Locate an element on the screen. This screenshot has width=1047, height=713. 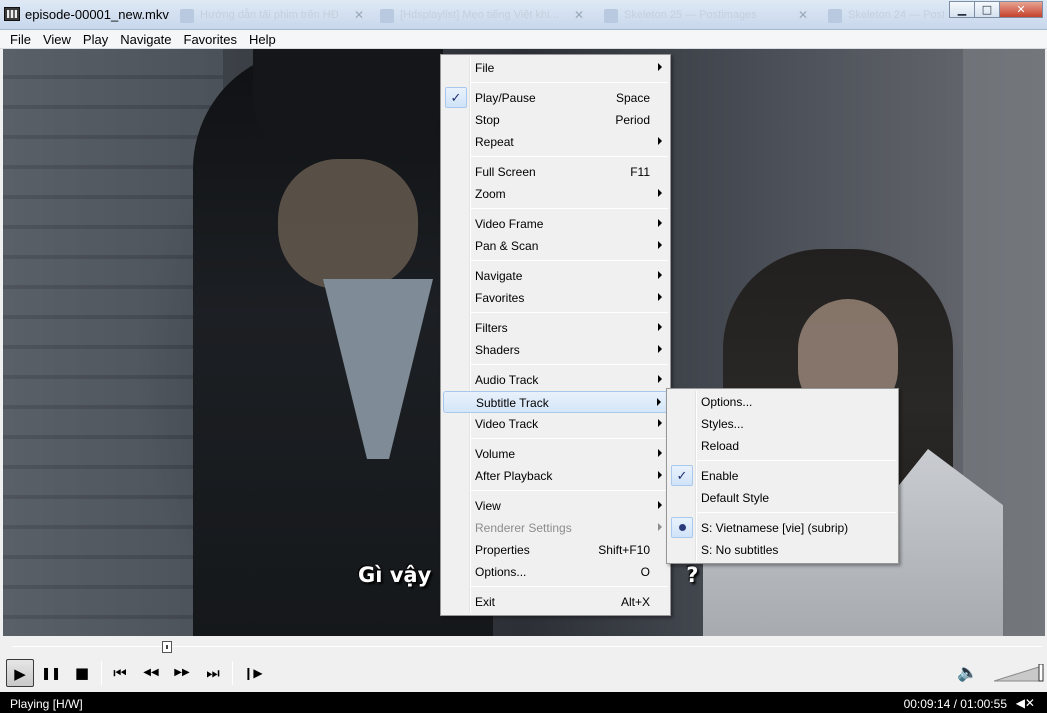
menu-play: Play is located at coordinates (95, 39).